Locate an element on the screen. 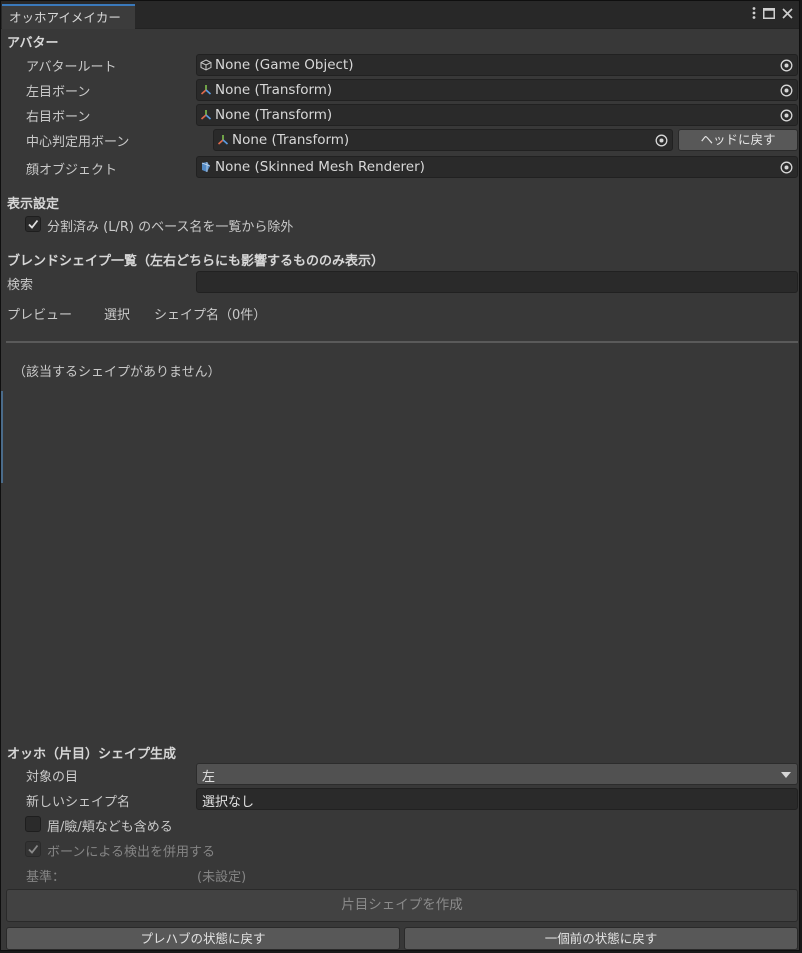  face-object-field: None (Skinned Mesh Renderer) is located at coordinates (497, 167).